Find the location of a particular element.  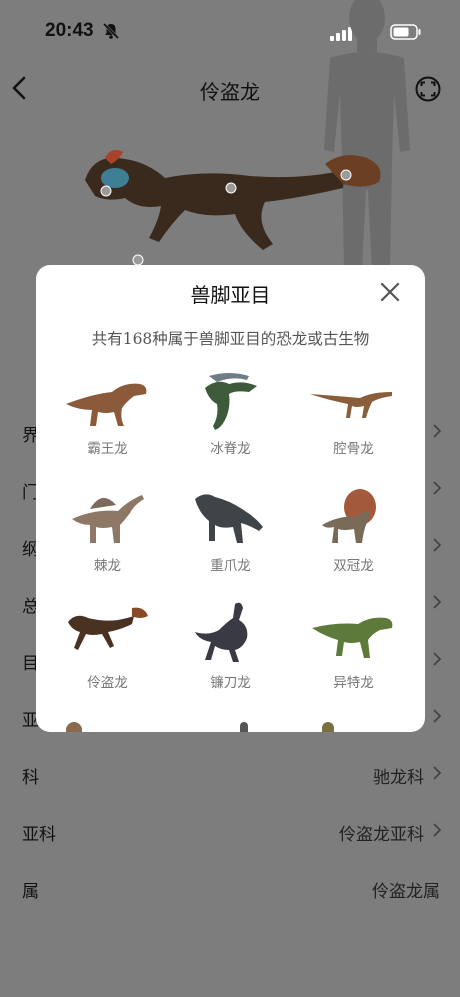

dinosaur-card-coelophysis: 腔骨龙 is located at coordinates (353, 426).